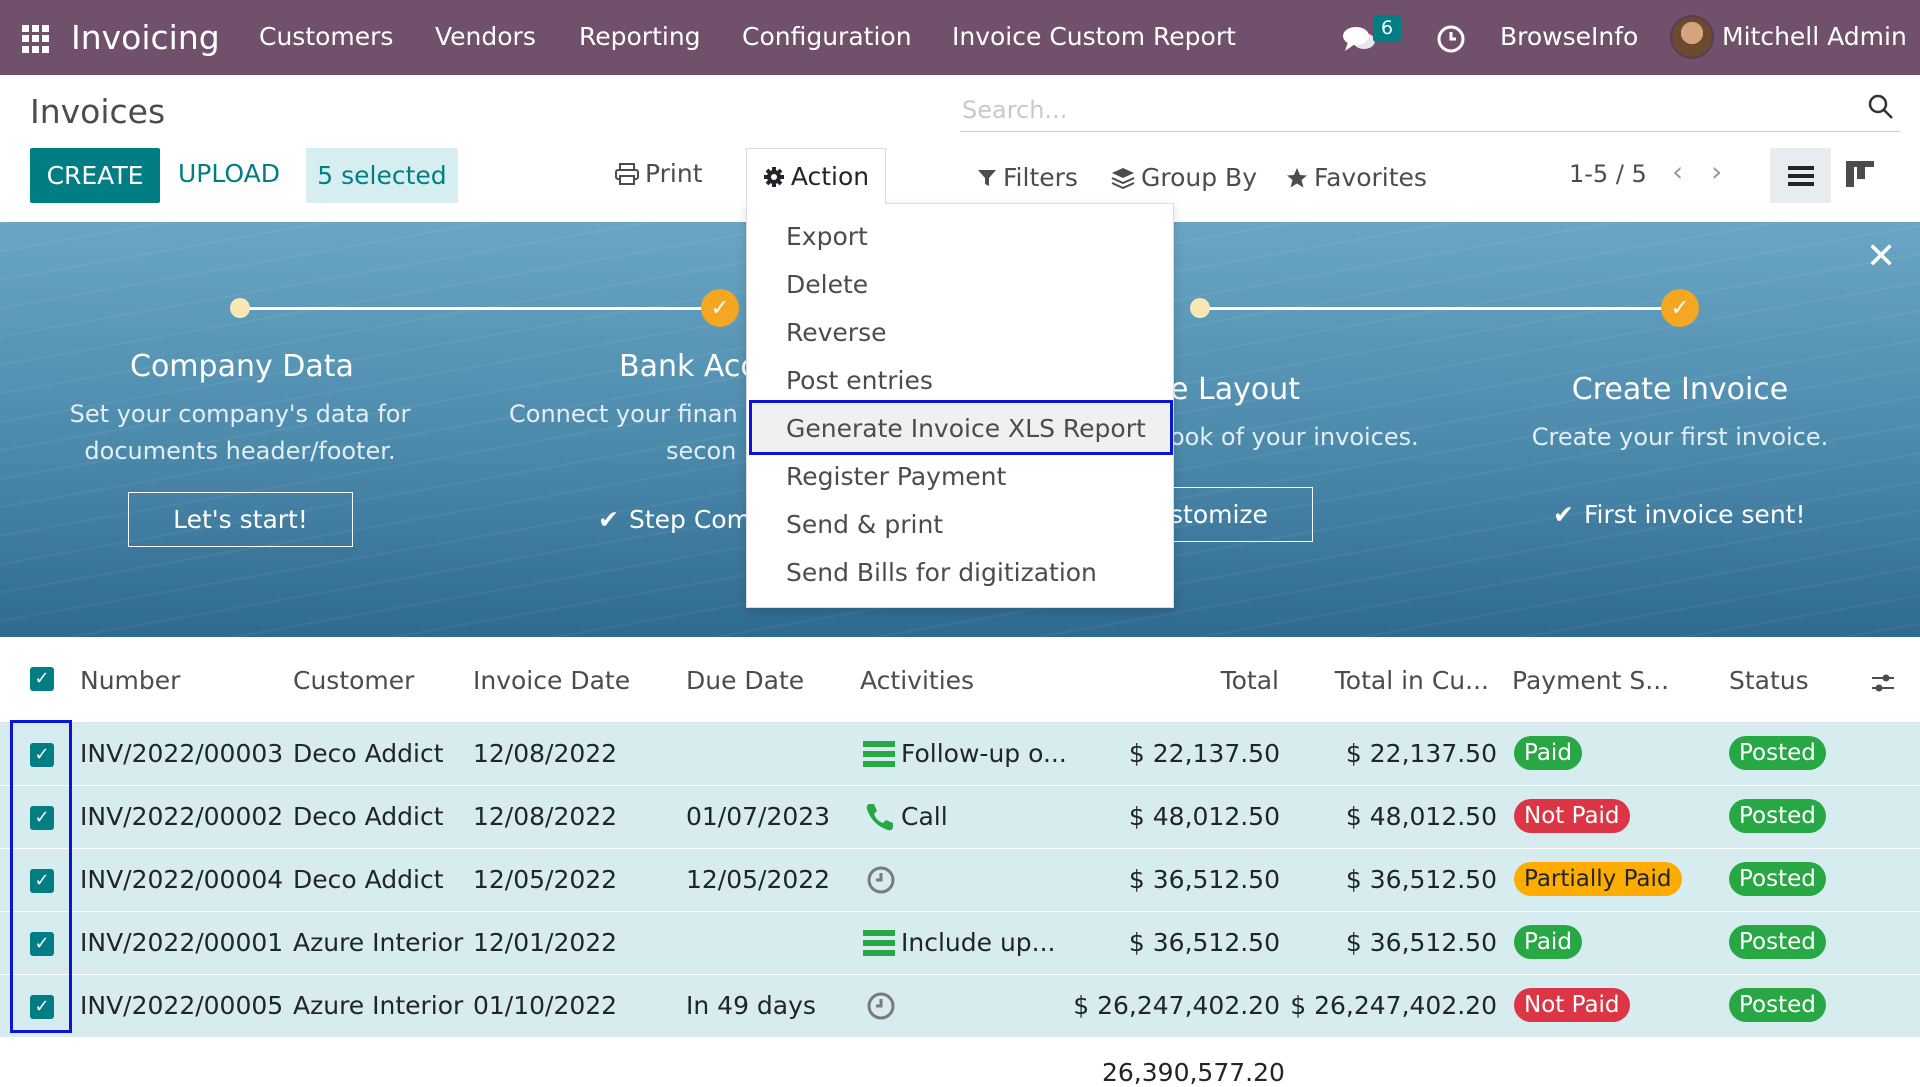 The image size is (1920, 1087). What do you see at coordinates (1387, 28) in the screenshot?
I see `chat-count-badge: 6` at bounding box center [1387, 28].